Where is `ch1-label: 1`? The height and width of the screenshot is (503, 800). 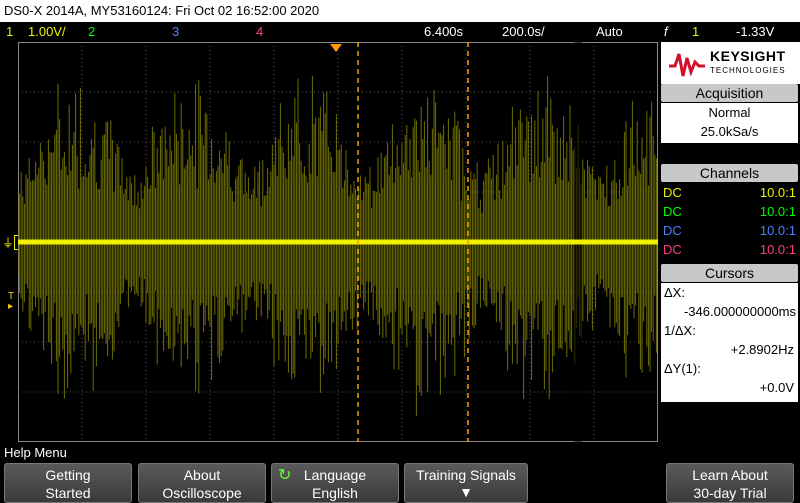 ch1-label: 1 is located at coordinates (9, 31).